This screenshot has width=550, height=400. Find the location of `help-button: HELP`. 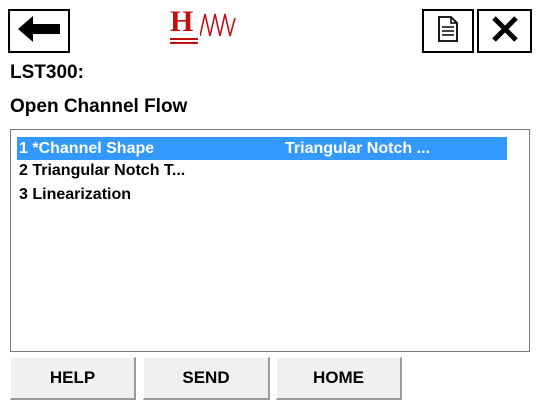

help-button: HELP is located at coordinates (73, 378).